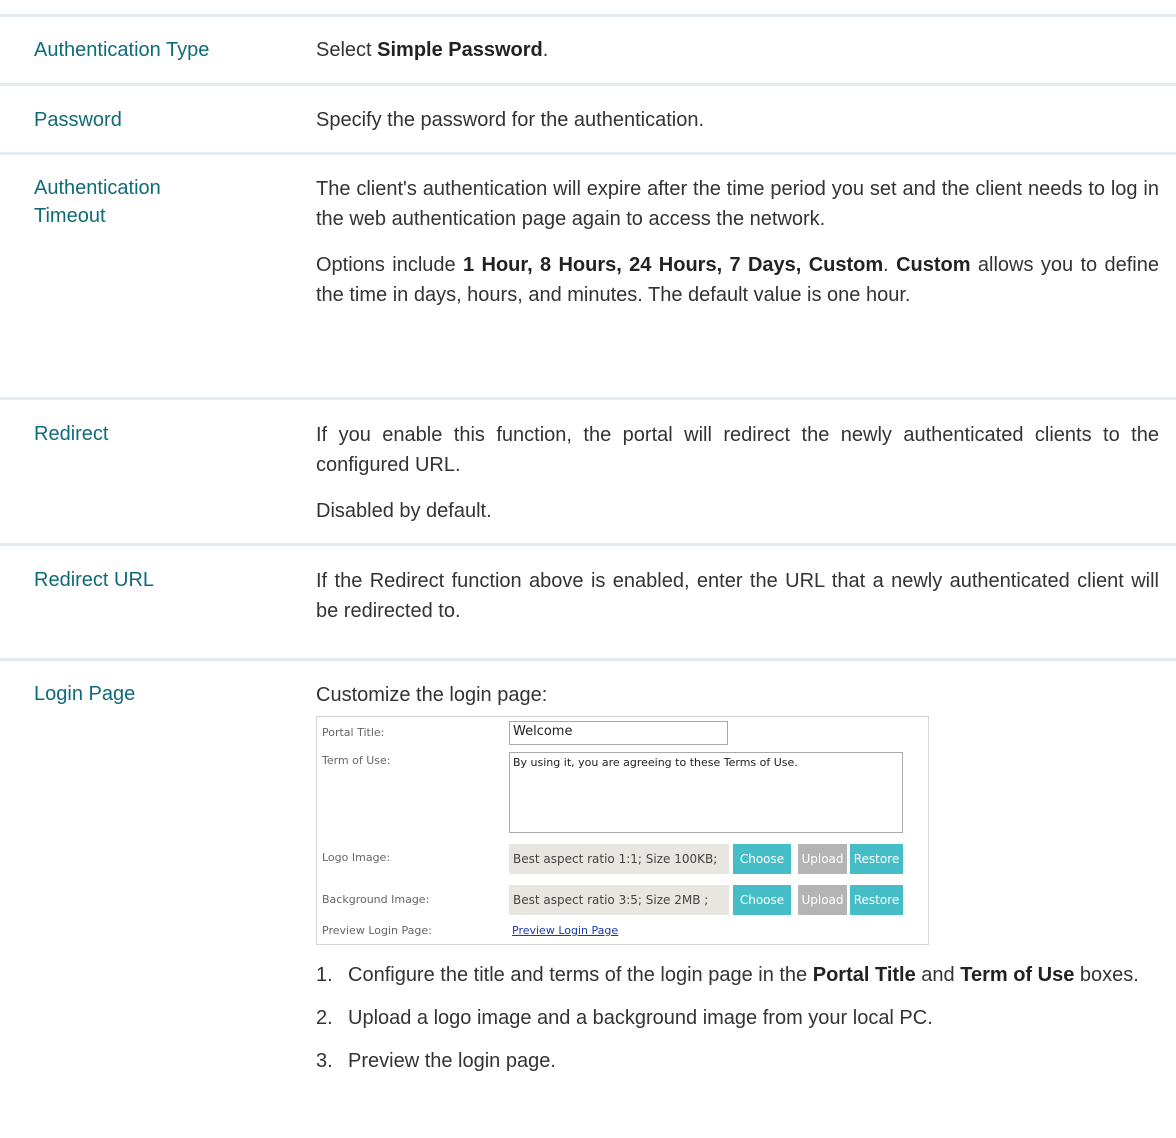 This screenshot has height=1138, width=1176. Describe the element at coordinates (876, 859) in the screenshot. I see `logo-restore-button: Restore` at that location.